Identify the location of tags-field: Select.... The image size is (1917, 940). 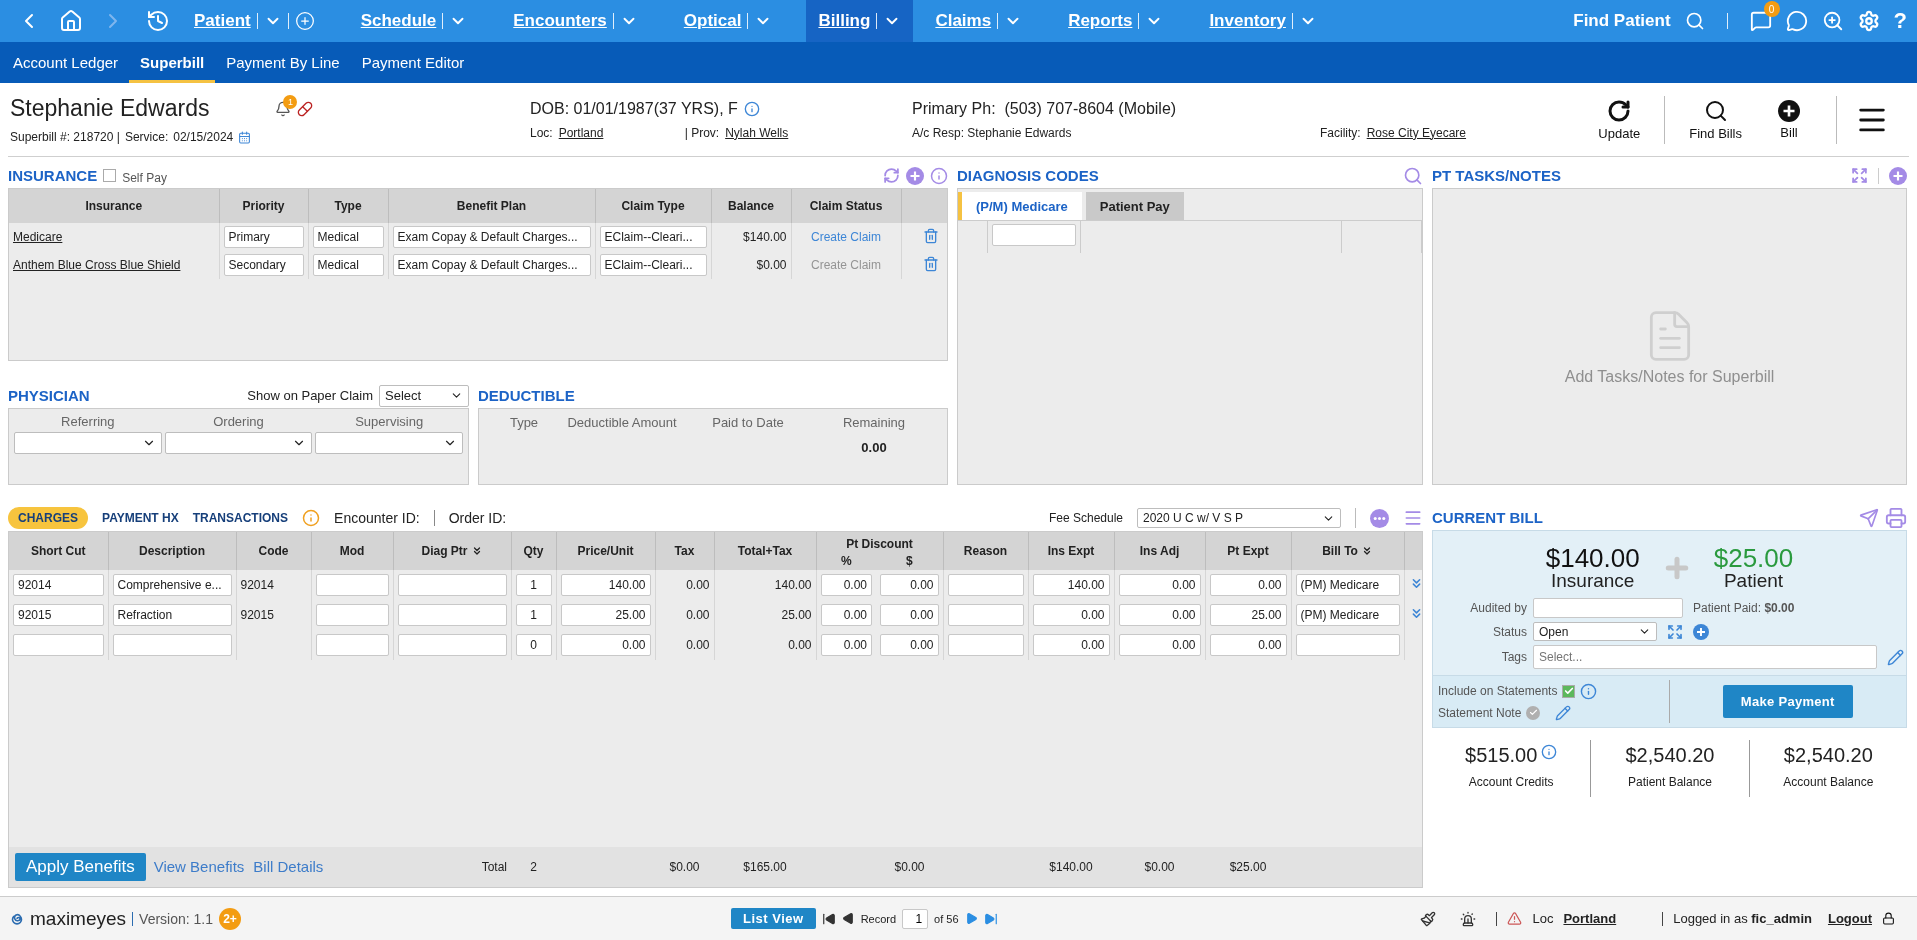
(1705, 657).